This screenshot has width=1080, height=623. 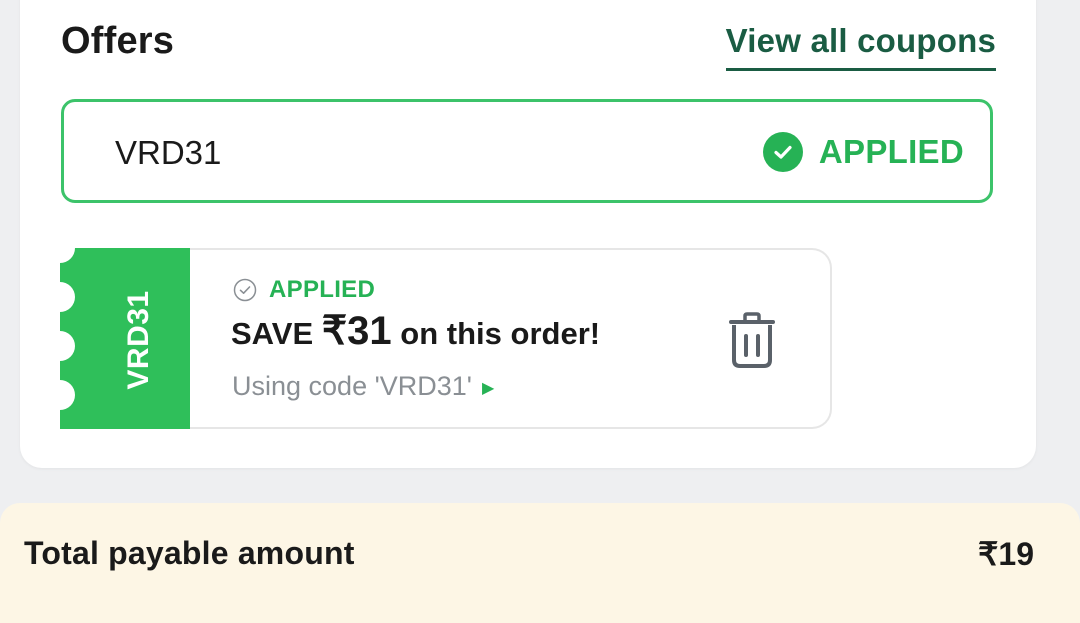 What do you see at coordinates (782, 152) in the screenshot?
I see `check-circle-icon` at bounding box center [782, 152].